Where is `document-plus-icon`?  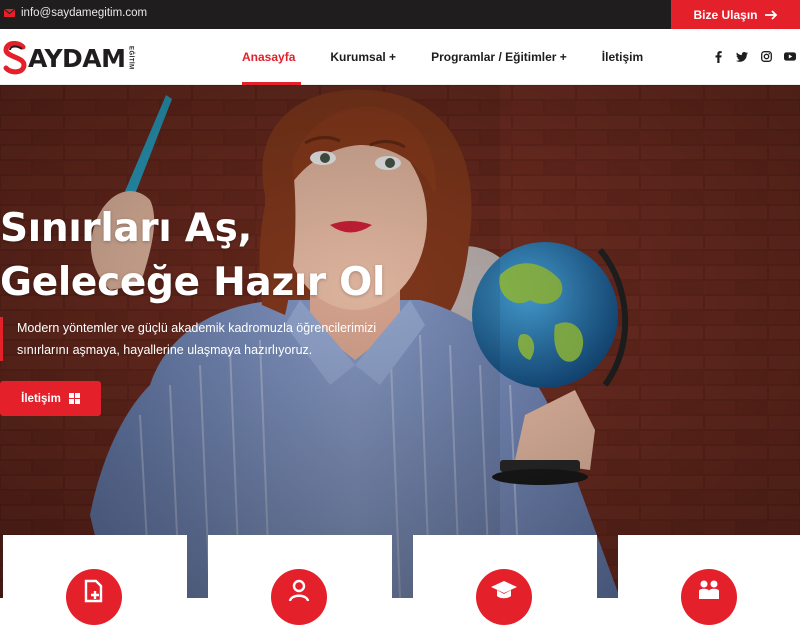
document-plus-icon is located at coordinates (93, 591).